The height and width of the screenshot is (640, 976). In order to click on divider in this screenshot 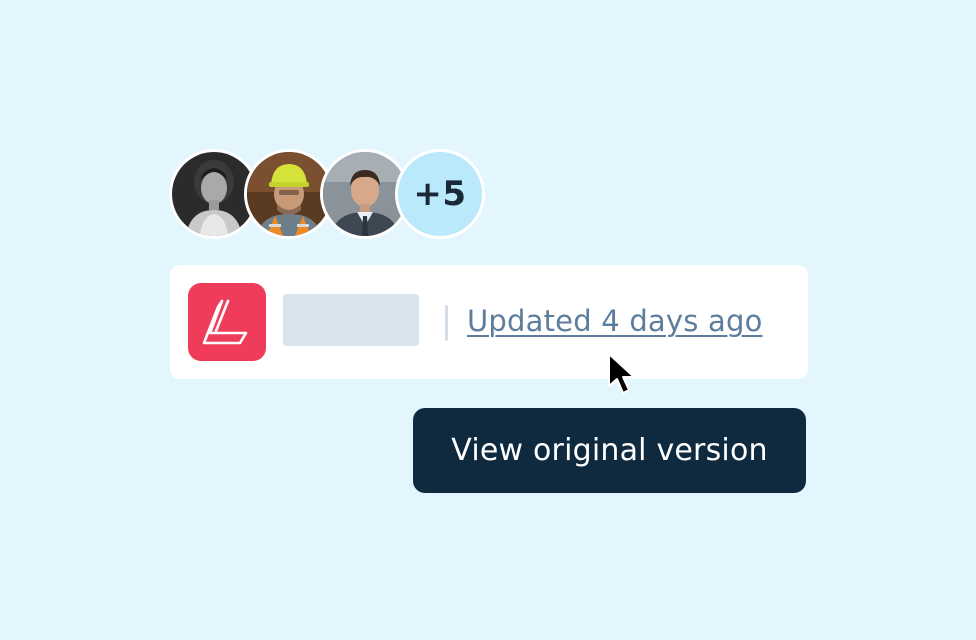, I will do `click(446, 323)`.